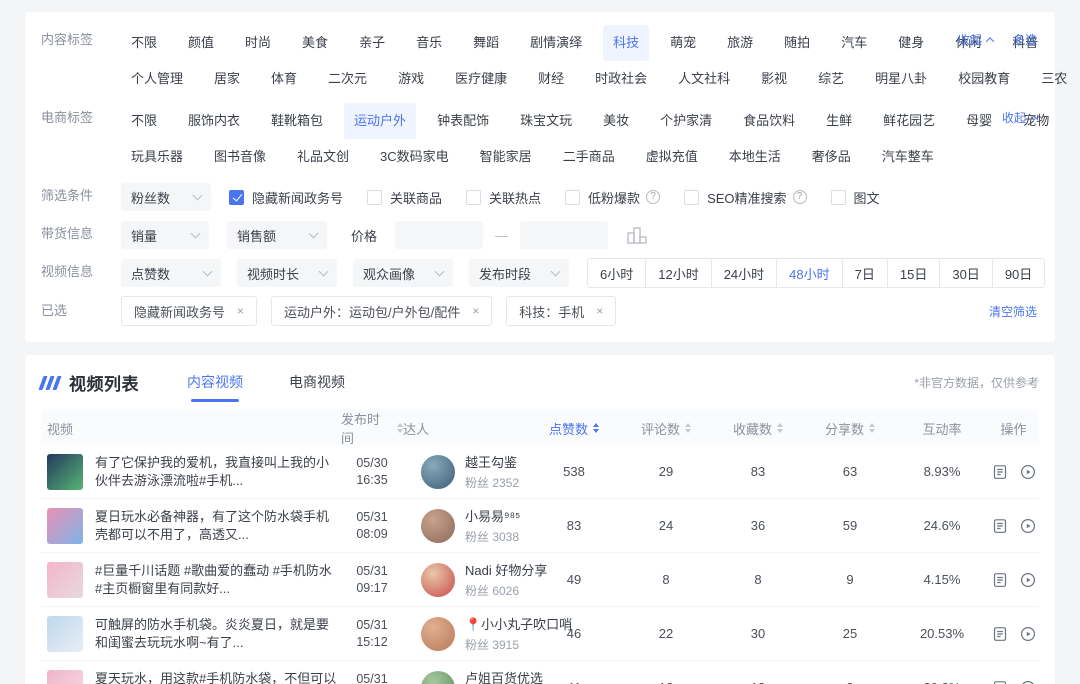  Describe the element at coordinates (240, 157) in the screenshot. I see `ecom-tag: 图书音像` at that location.